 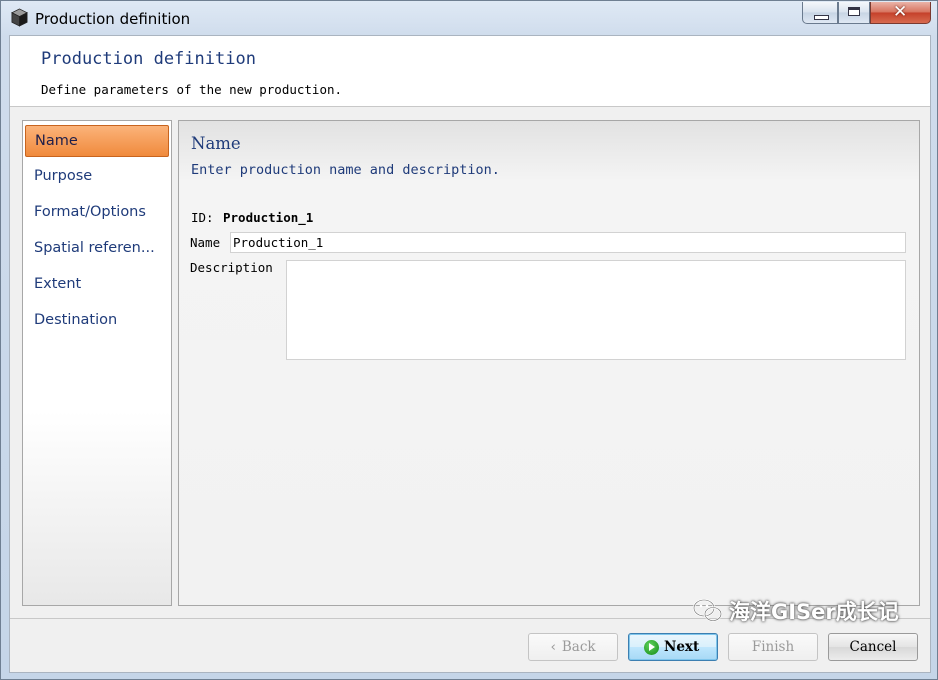 I want to click on step-format-options: Format/Options, so click(x=97, y=213).